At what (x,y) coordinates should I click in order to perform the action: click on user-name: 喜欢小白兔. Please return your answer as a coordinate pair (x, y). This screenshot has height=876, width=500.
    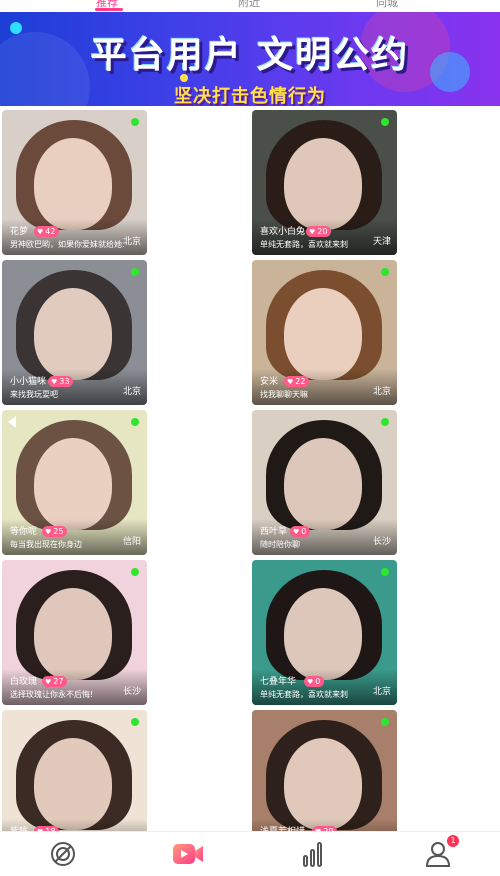
    Looking at the image, I should click on (283, 232).